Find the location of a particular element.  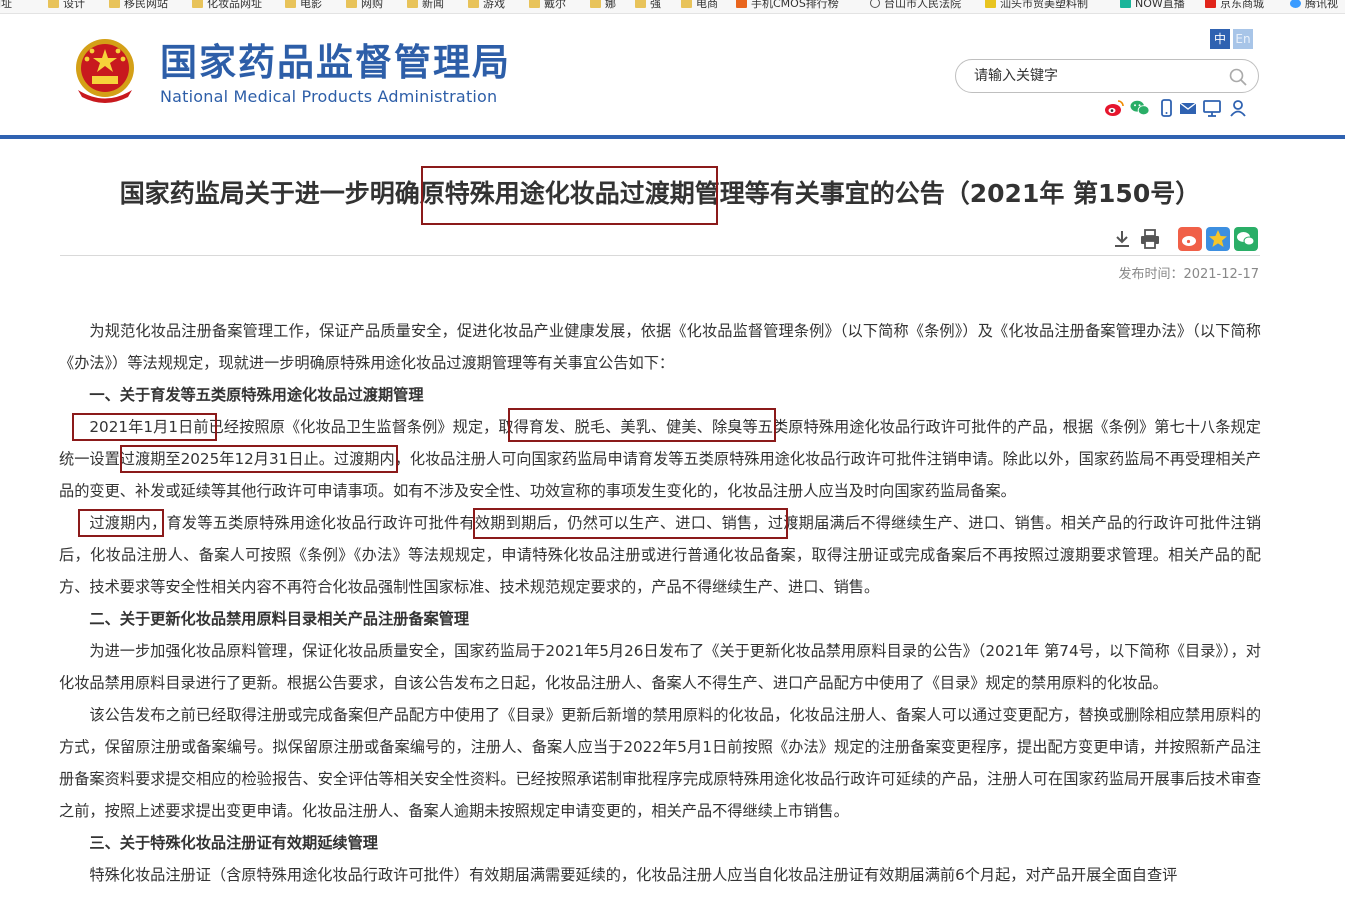

bookmark-item: 台山市人民法院 is located at coordinates (915, 5).